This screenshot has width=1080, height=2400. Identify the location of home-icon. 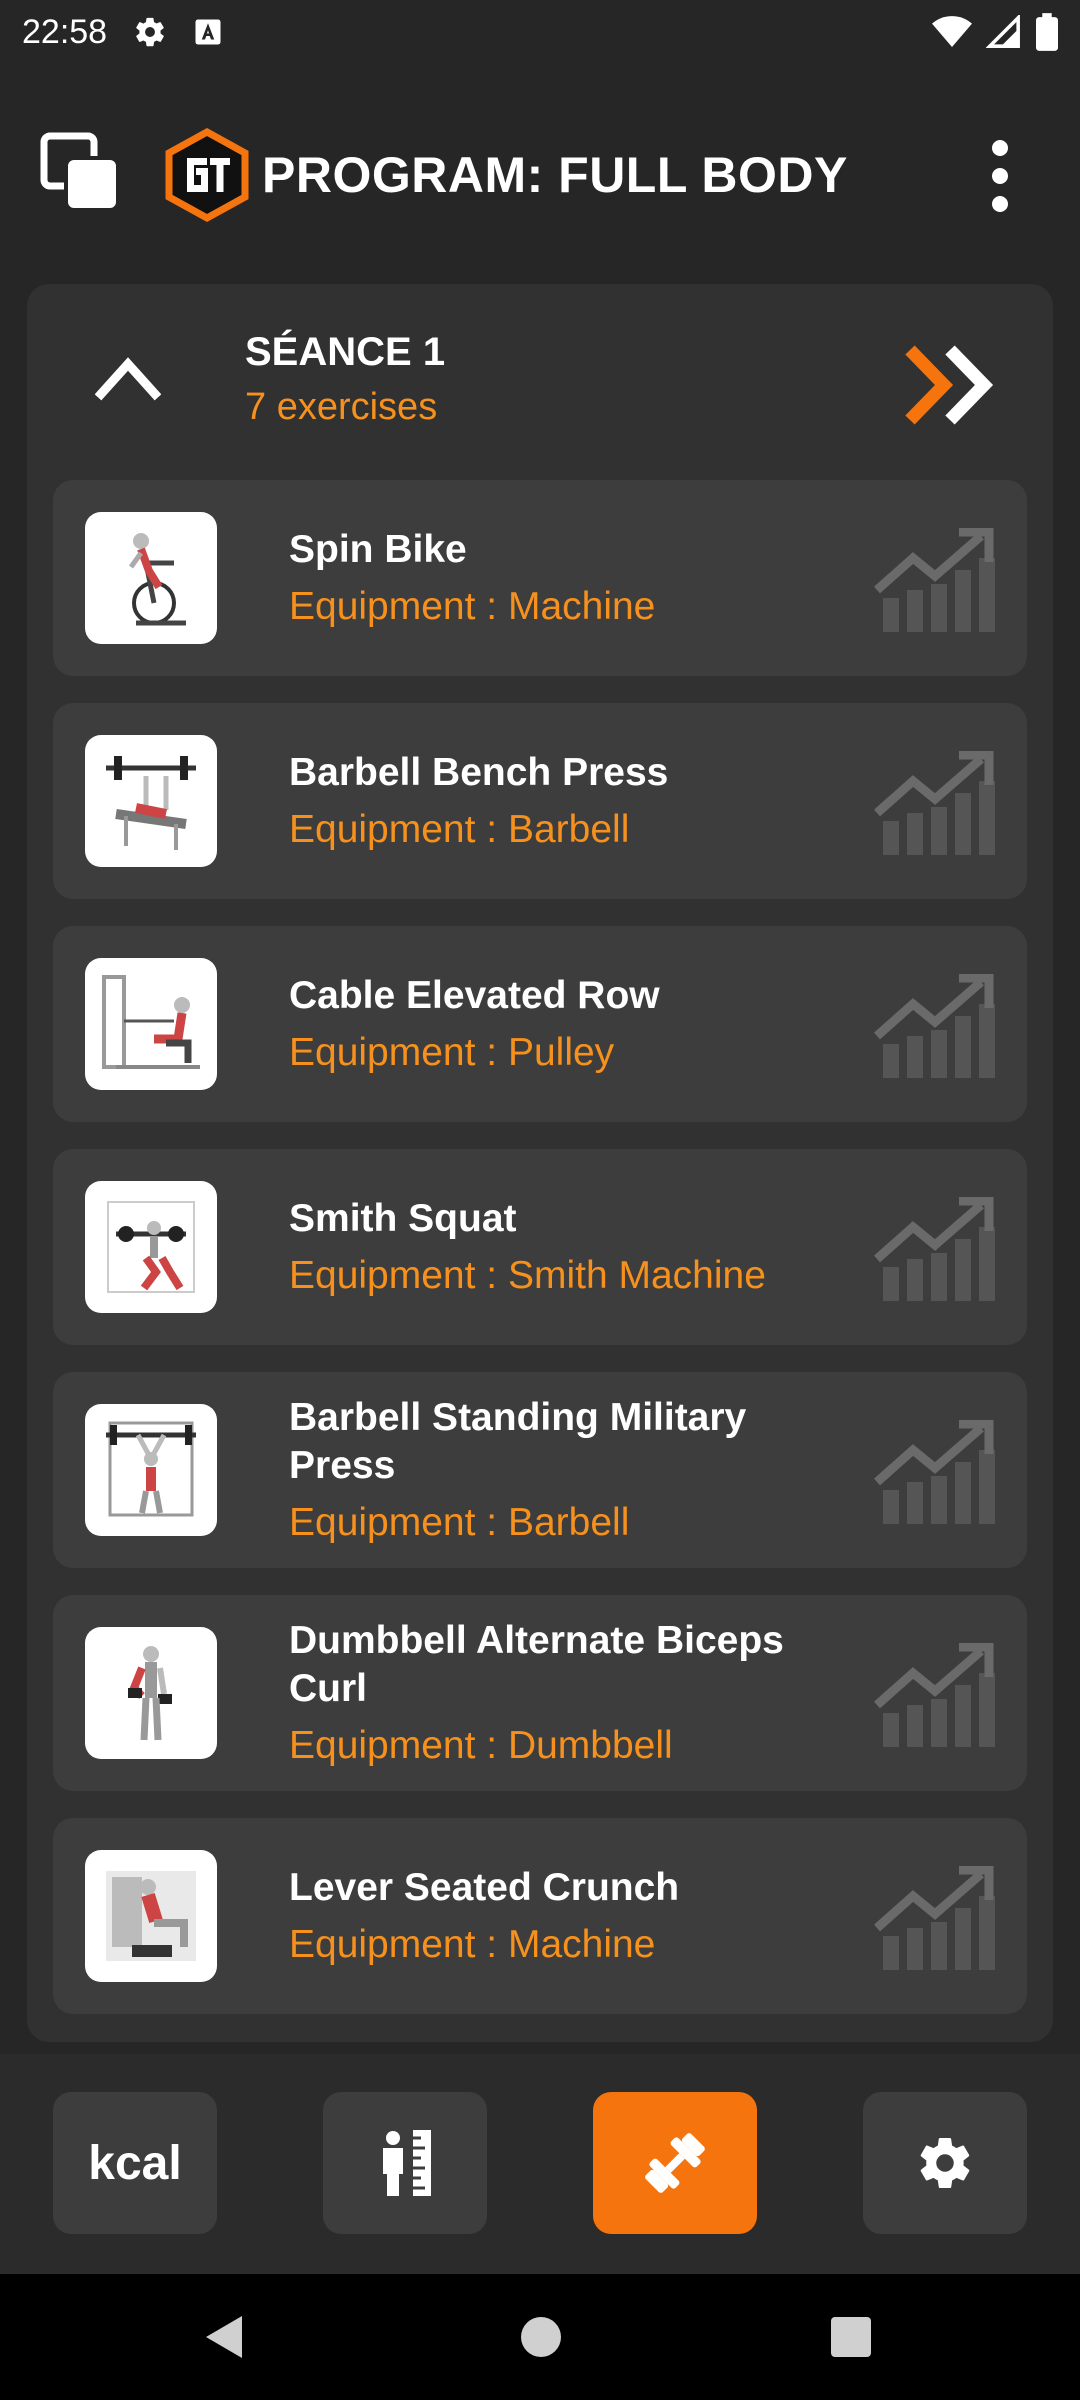
(541, 2337).